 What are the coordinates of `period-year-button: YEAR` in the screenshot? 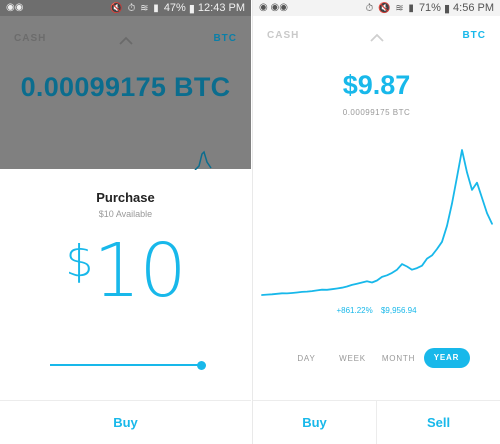 It's located at (446, 358).